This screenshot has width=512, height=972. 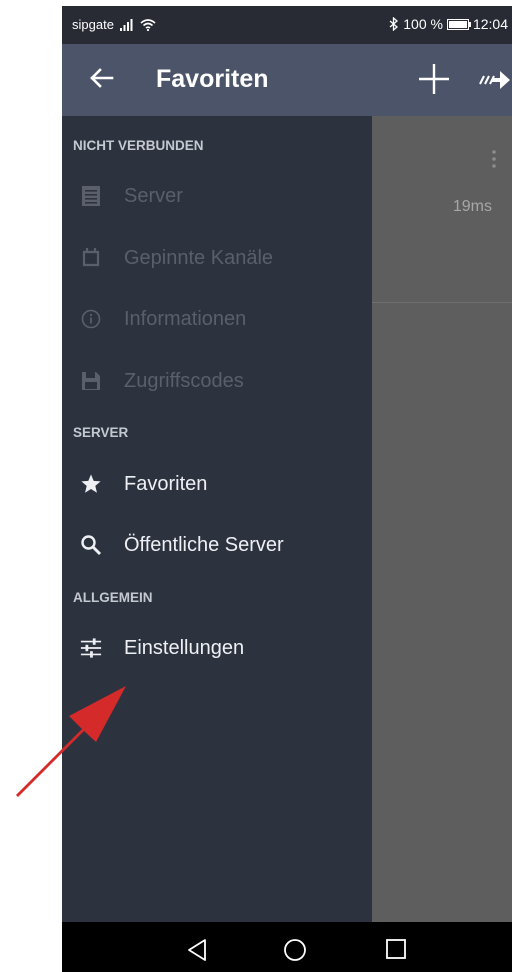 I want to click on server-ping: 19ms, so click(x=472, y=206).